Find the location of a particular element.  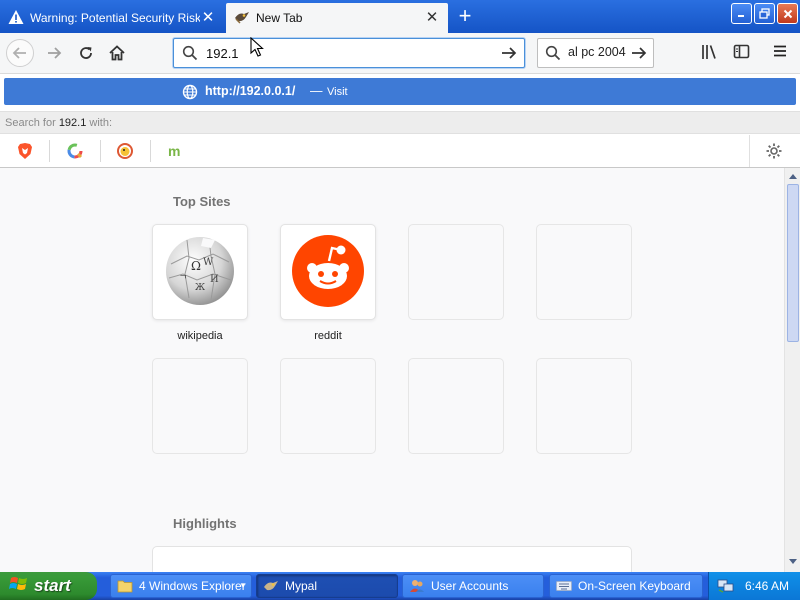

hamburger-menu-icon is located at coordinates (780, 52).